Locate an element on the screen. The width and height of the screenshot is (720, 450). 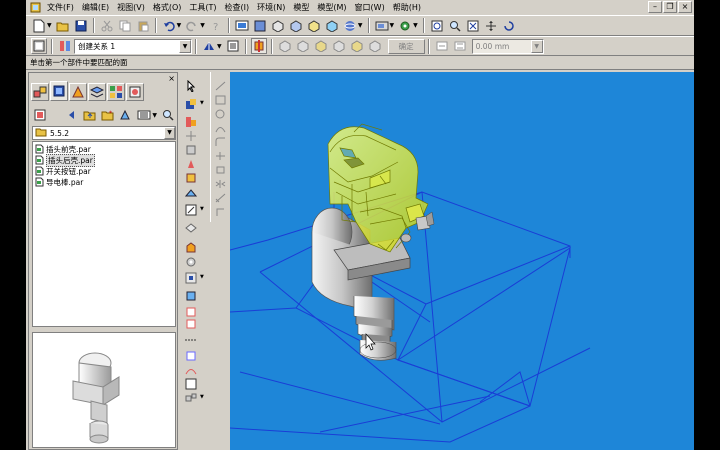
view-iso-icon is located at coordinates (314, 26).